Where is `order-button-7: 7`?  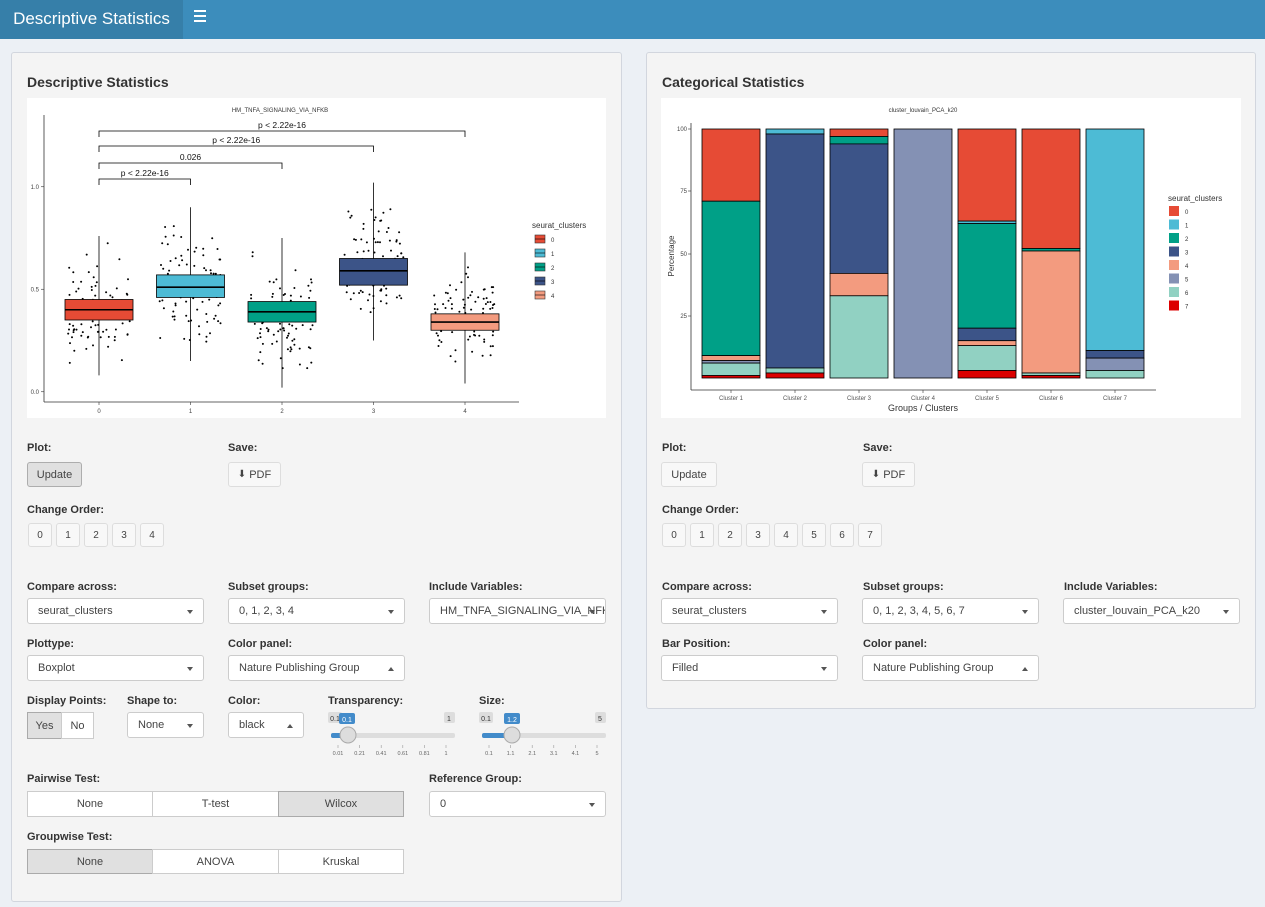 order-button-7: 7 is located at coordinates (870, 535).